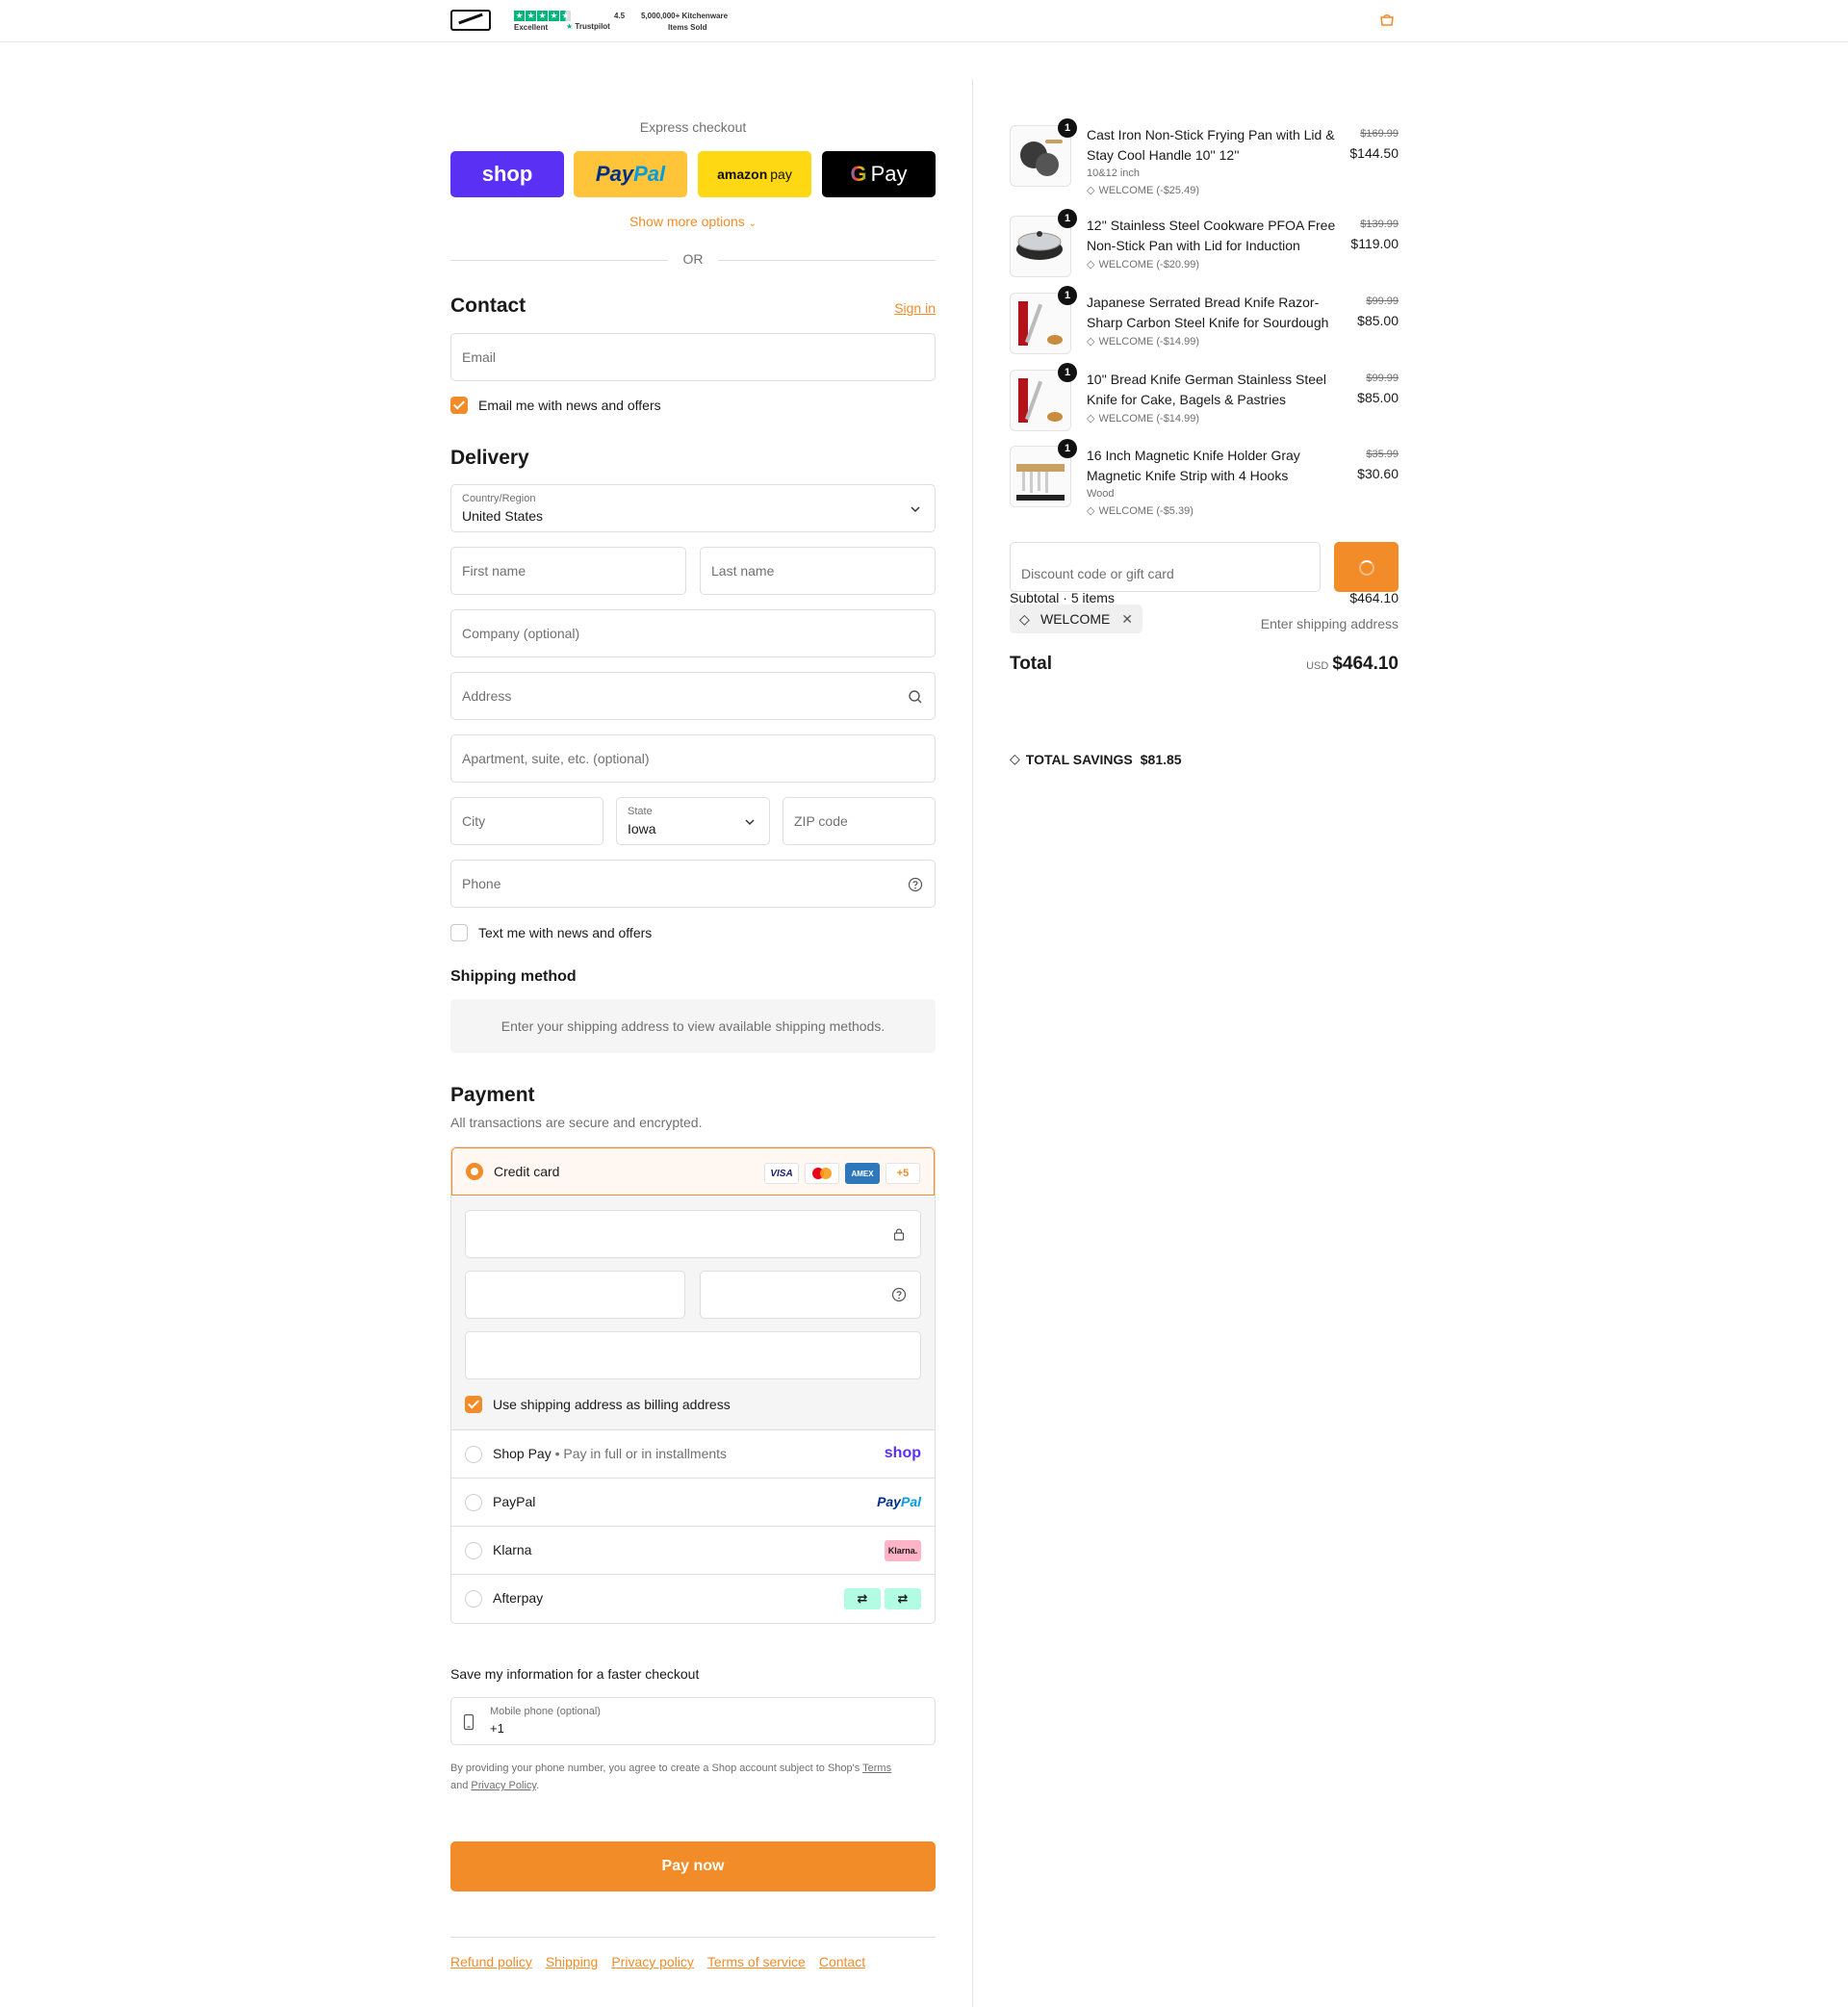 The image size is (1848, 2007). What do you see at coordinates (693, 821) in the screenshot?
I see `state-select: State Iowa` at bounding box center [693, 821].